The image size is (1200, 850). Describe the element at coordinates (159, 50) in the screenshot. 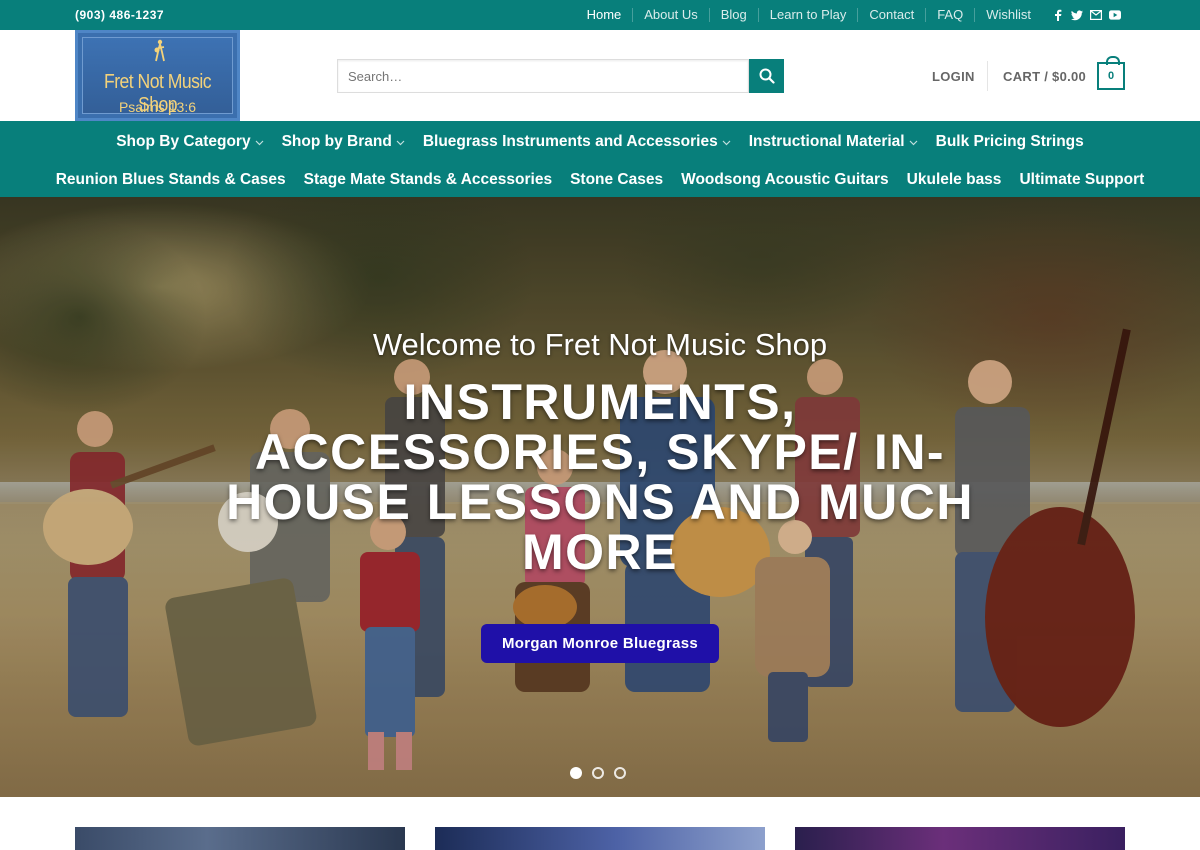

I see `banjo-player-icon` at that location.